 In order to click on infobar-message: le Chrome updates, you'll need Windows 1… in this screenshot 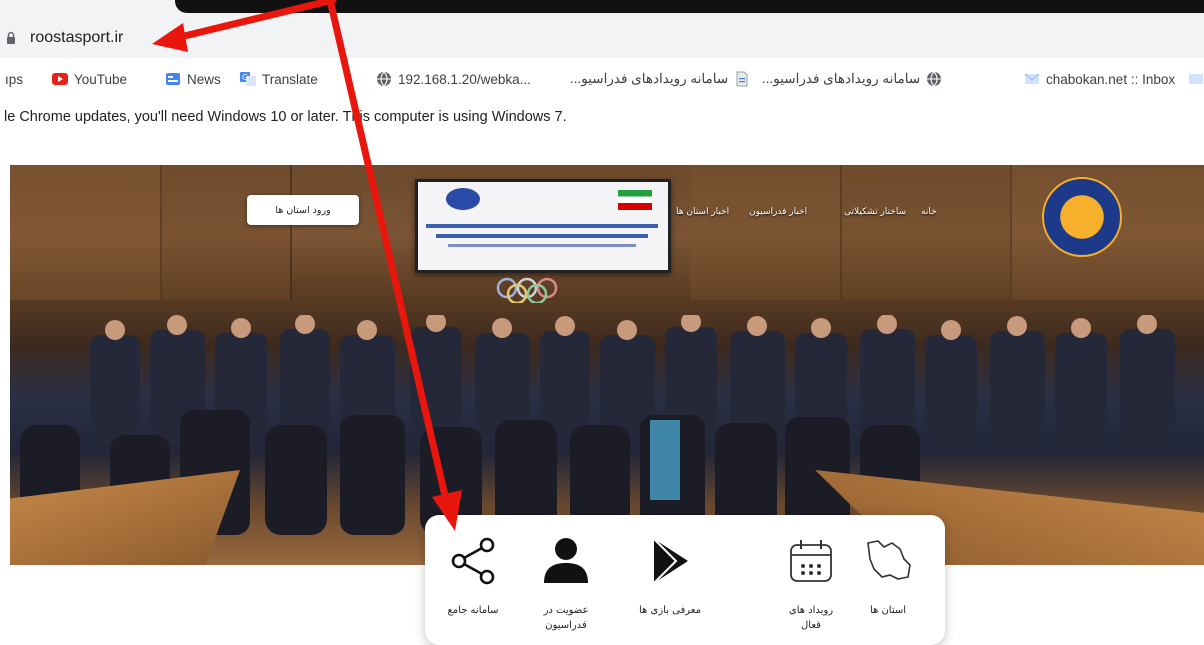, I will do `click(285, 117)`.